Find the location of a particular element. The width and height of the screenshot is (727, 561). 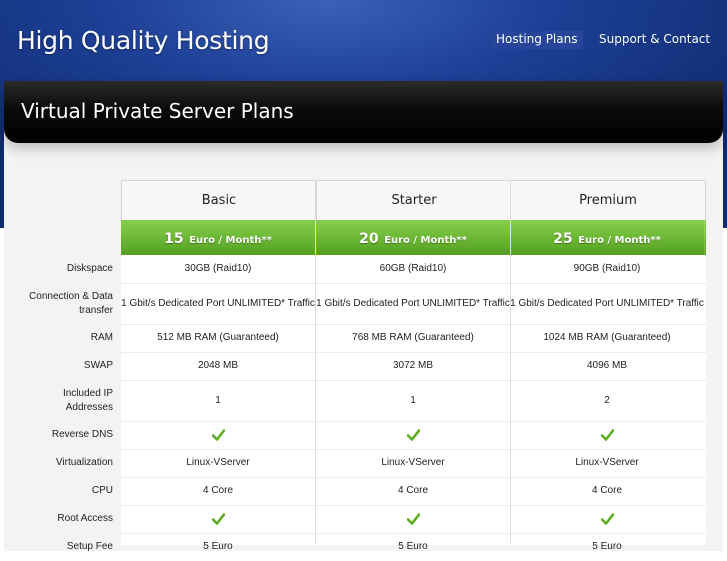

row-label: Included IP Addresses is located at coordinates (87, 400).